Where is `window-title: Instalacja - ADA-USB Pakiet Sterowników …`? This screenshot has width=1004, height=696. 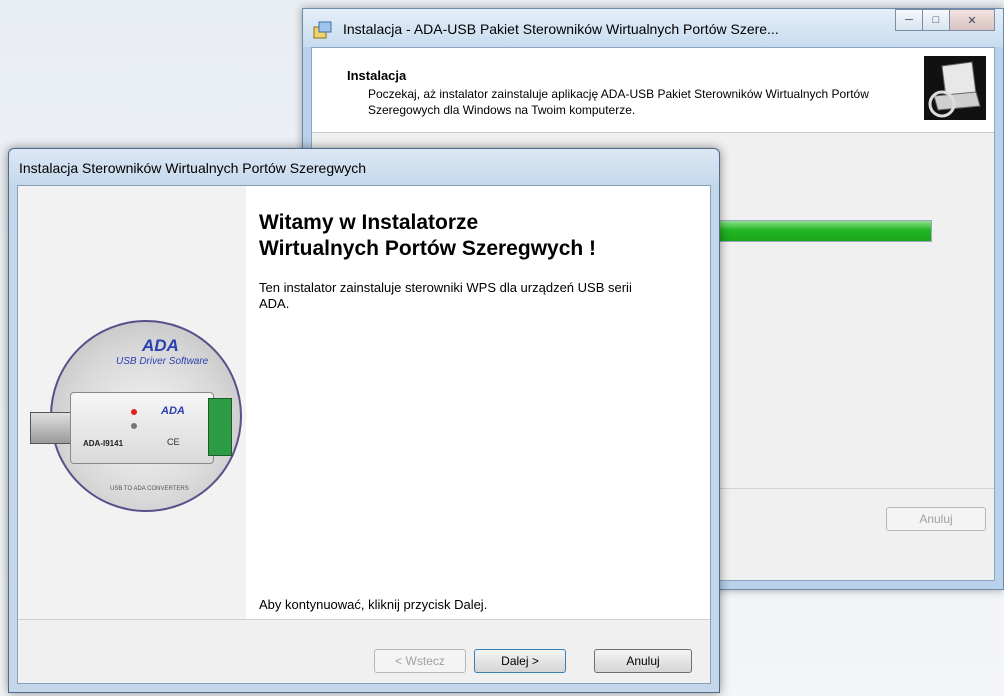 window-title: Instalacja - ADA-USB Pakiet Sterowników … is located at coordinates (561, 29).